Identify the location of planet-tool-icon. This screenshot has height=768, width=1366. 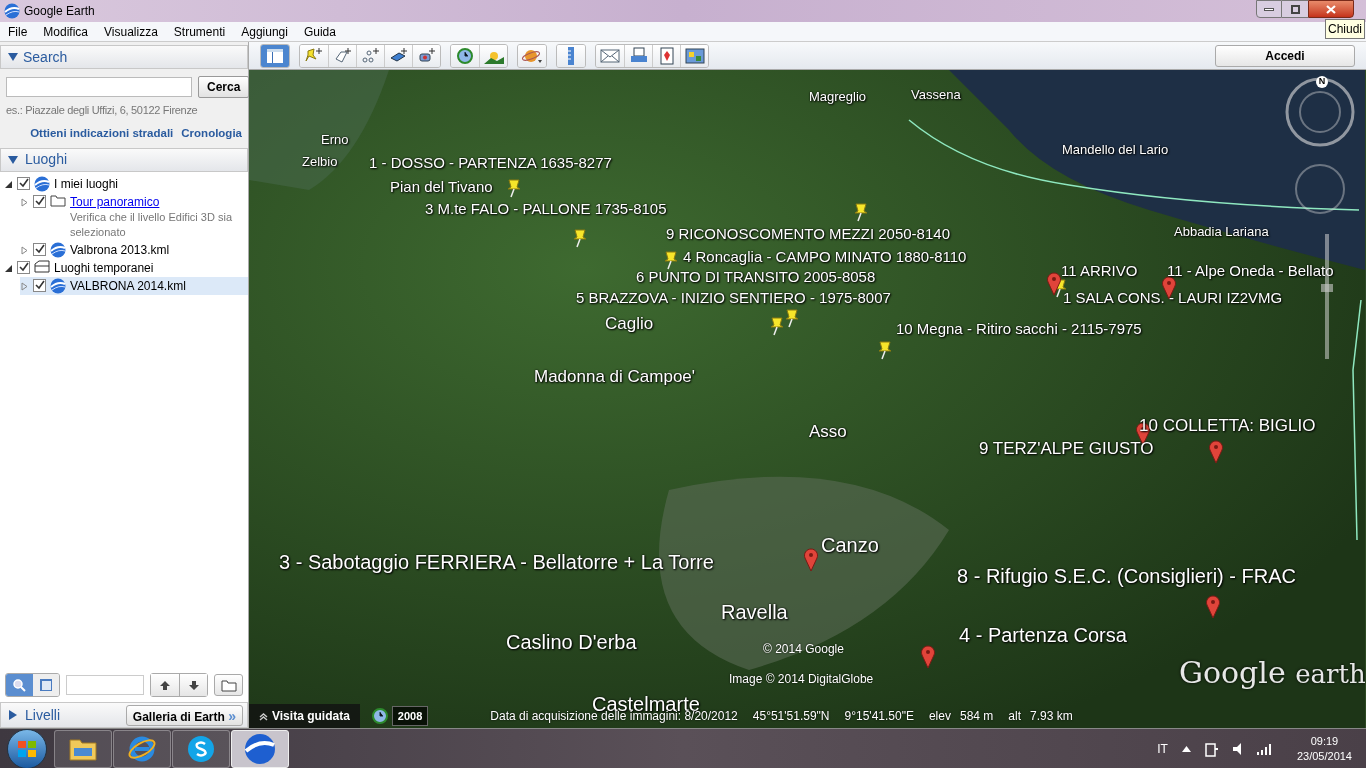
(532, 55).